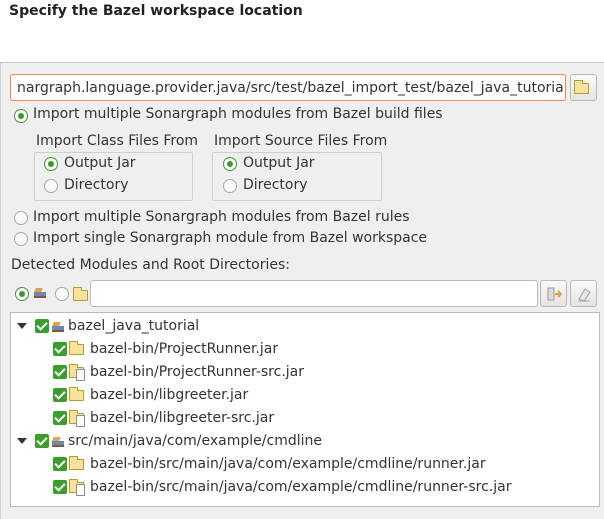 The width and height of the screenshot is (604, 519). What do you see at coordinates (314, 293) in the screenshot?
I see `filter-input` at bounding box center [314, 293].